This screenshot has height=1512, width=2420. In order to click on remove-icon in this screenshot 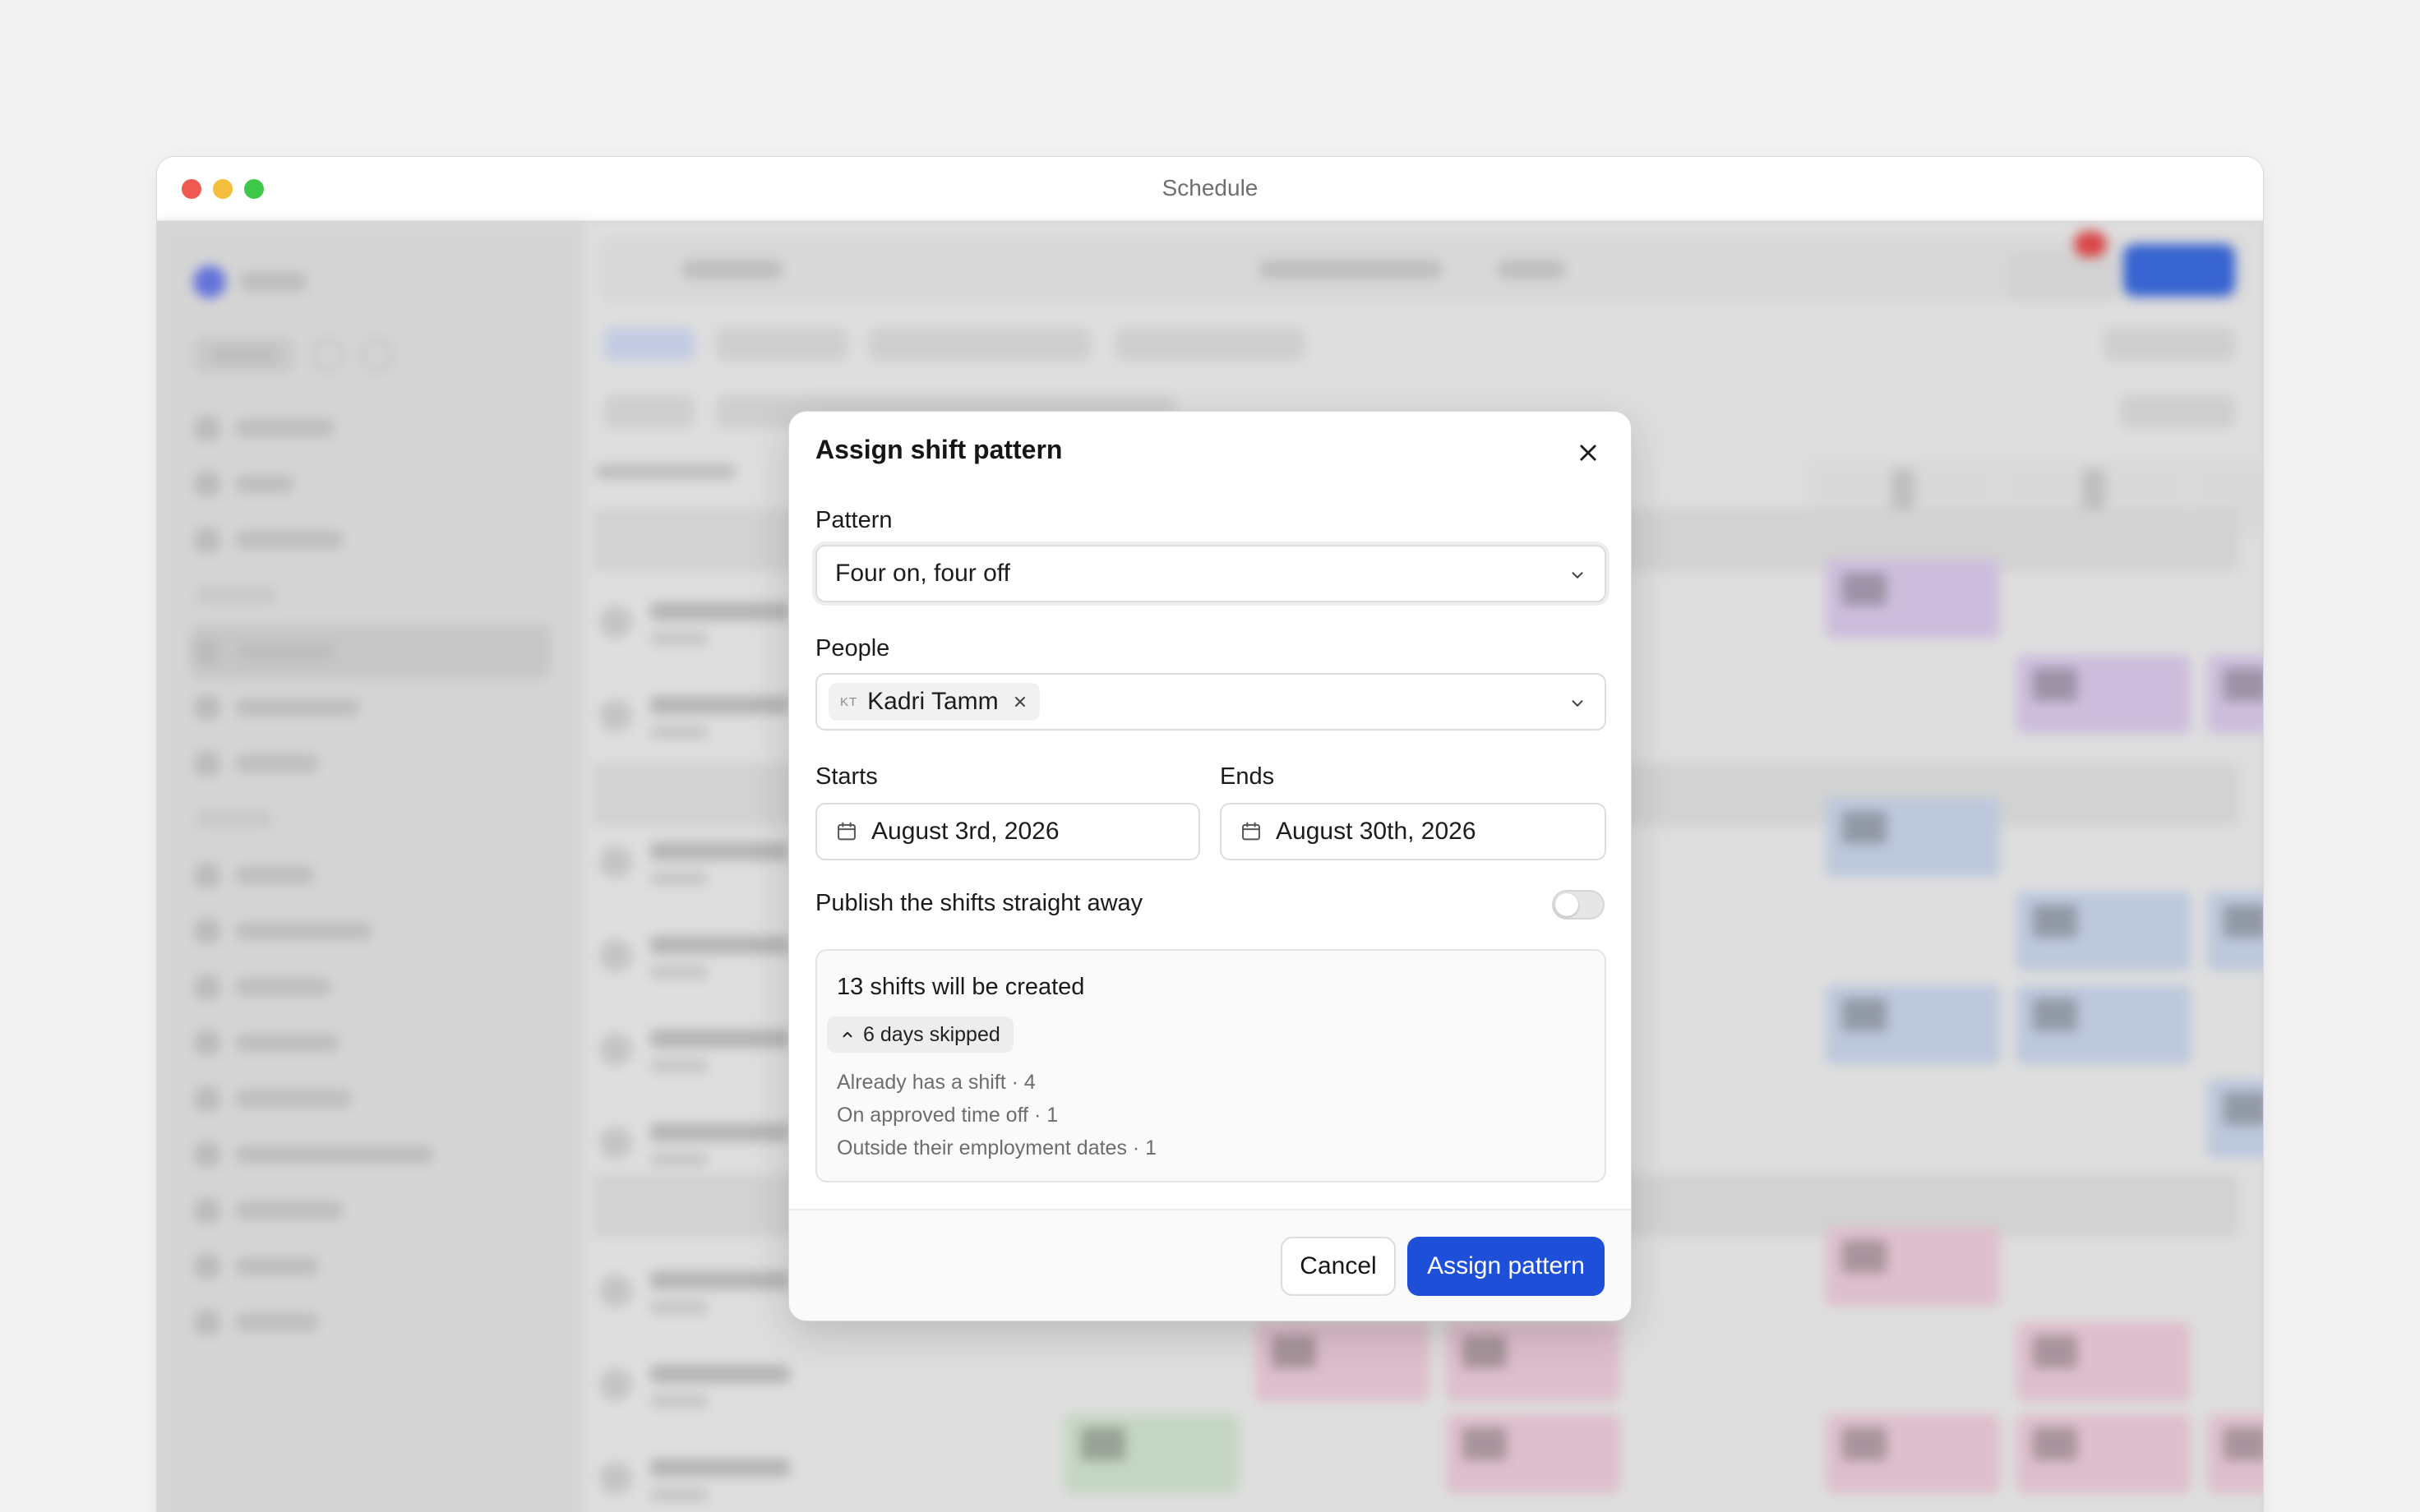, I will do `click(1020, 702)`.